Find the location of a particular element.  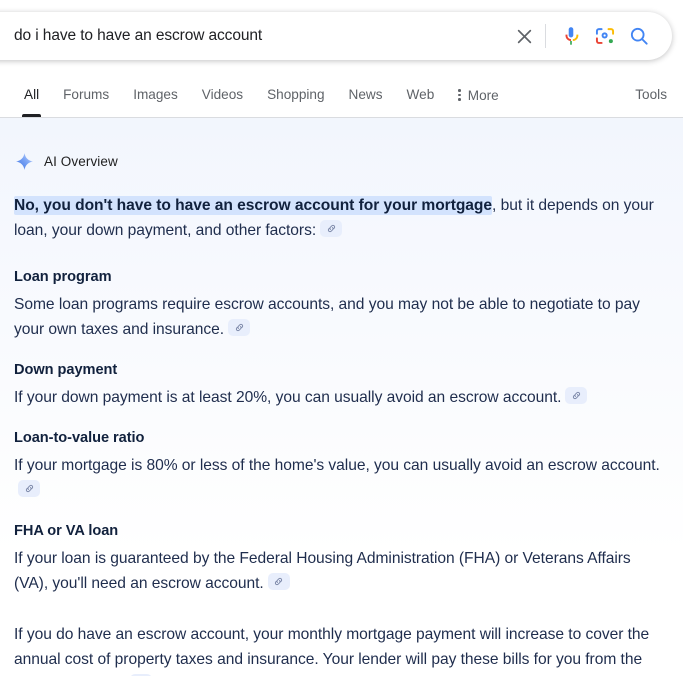

voice-search-button is located at coordinates (571, 36).